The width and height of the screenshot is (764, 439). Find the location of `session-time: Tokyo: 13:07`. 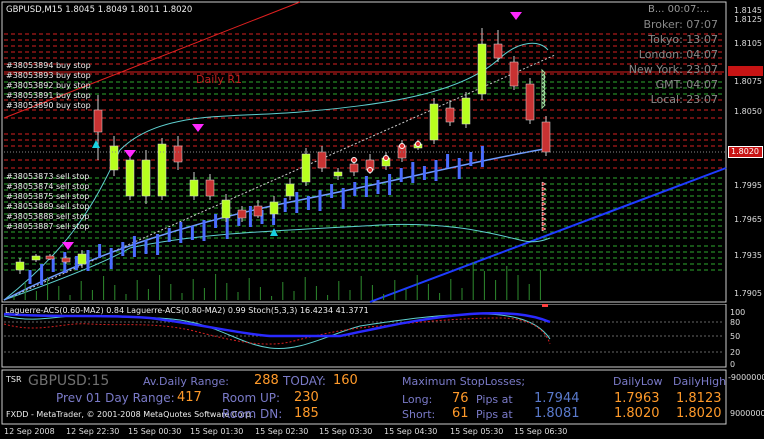

session-time: Tokyo: 13:07 is located at coordinates (683, 39).